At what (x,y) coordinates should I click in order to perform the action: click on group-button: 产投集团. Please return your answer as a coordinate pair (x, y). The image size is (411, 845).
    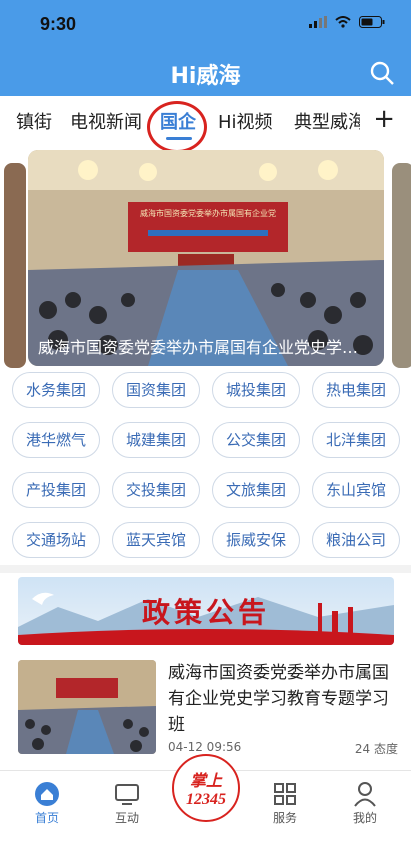
    Looking at the image, I should click on (56, 490).